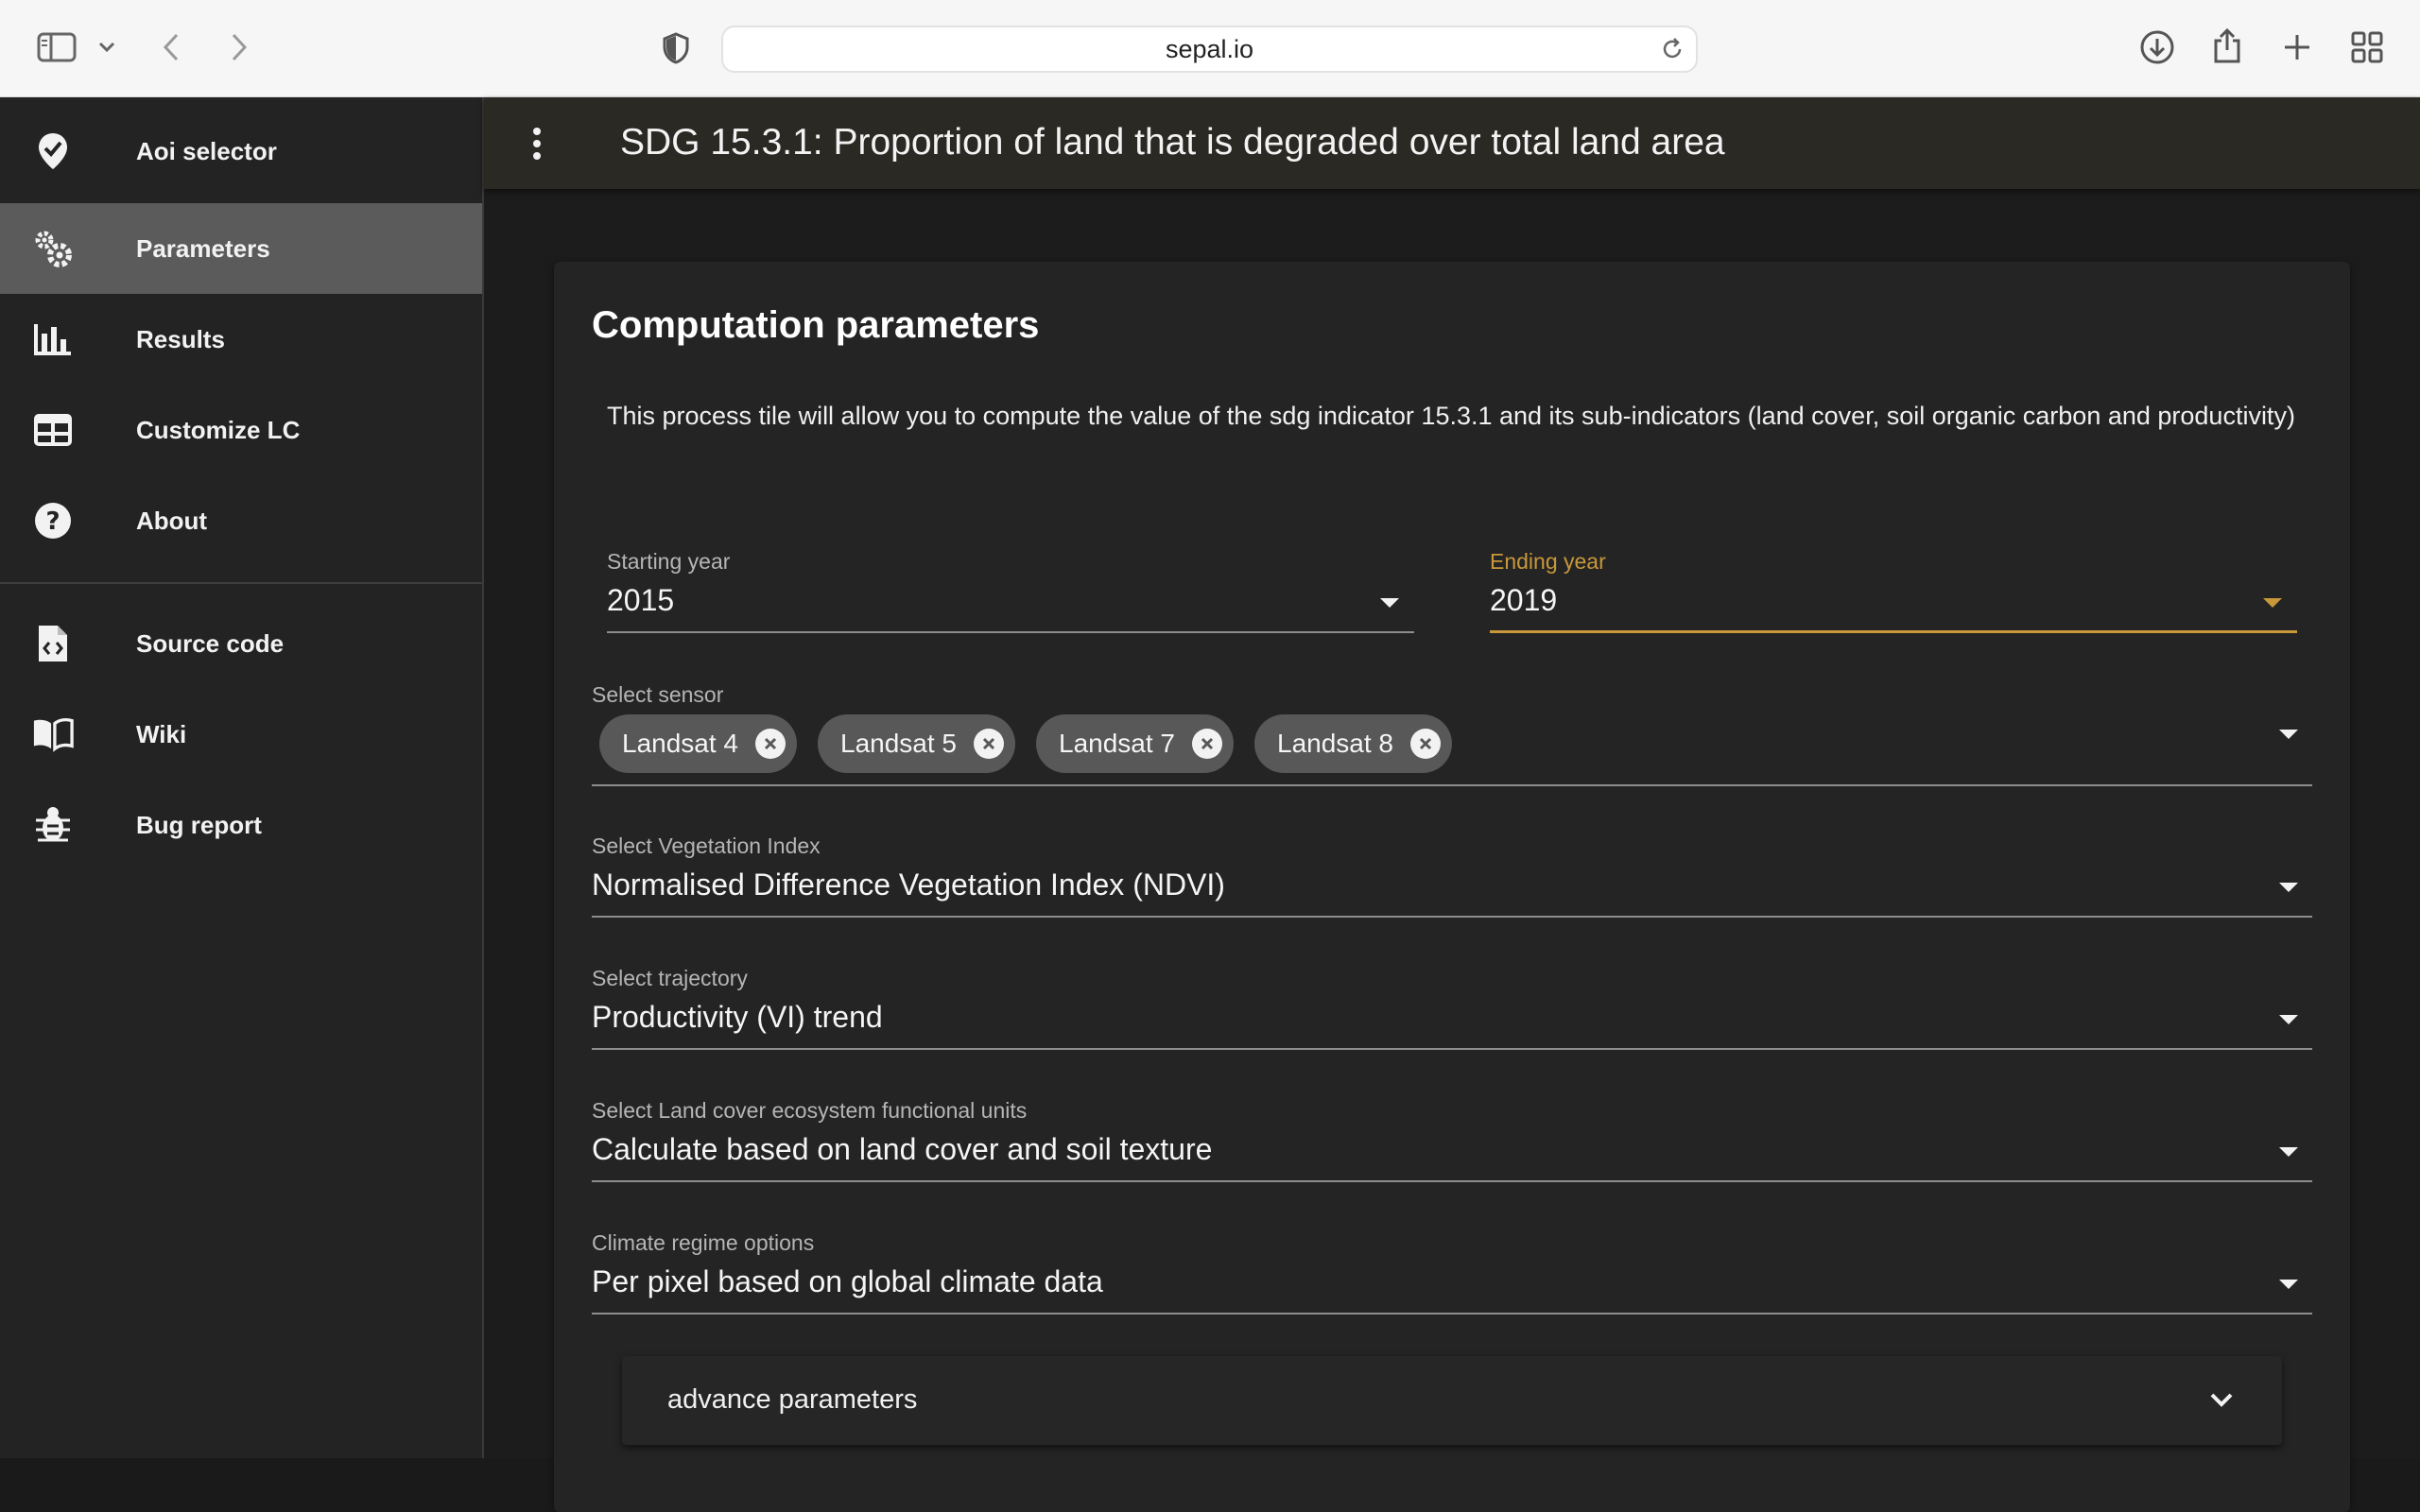  Describe the element at coordinates (206, 150) in the screenshot. I see `sidebar-item-label: Aoi selector` at that location.